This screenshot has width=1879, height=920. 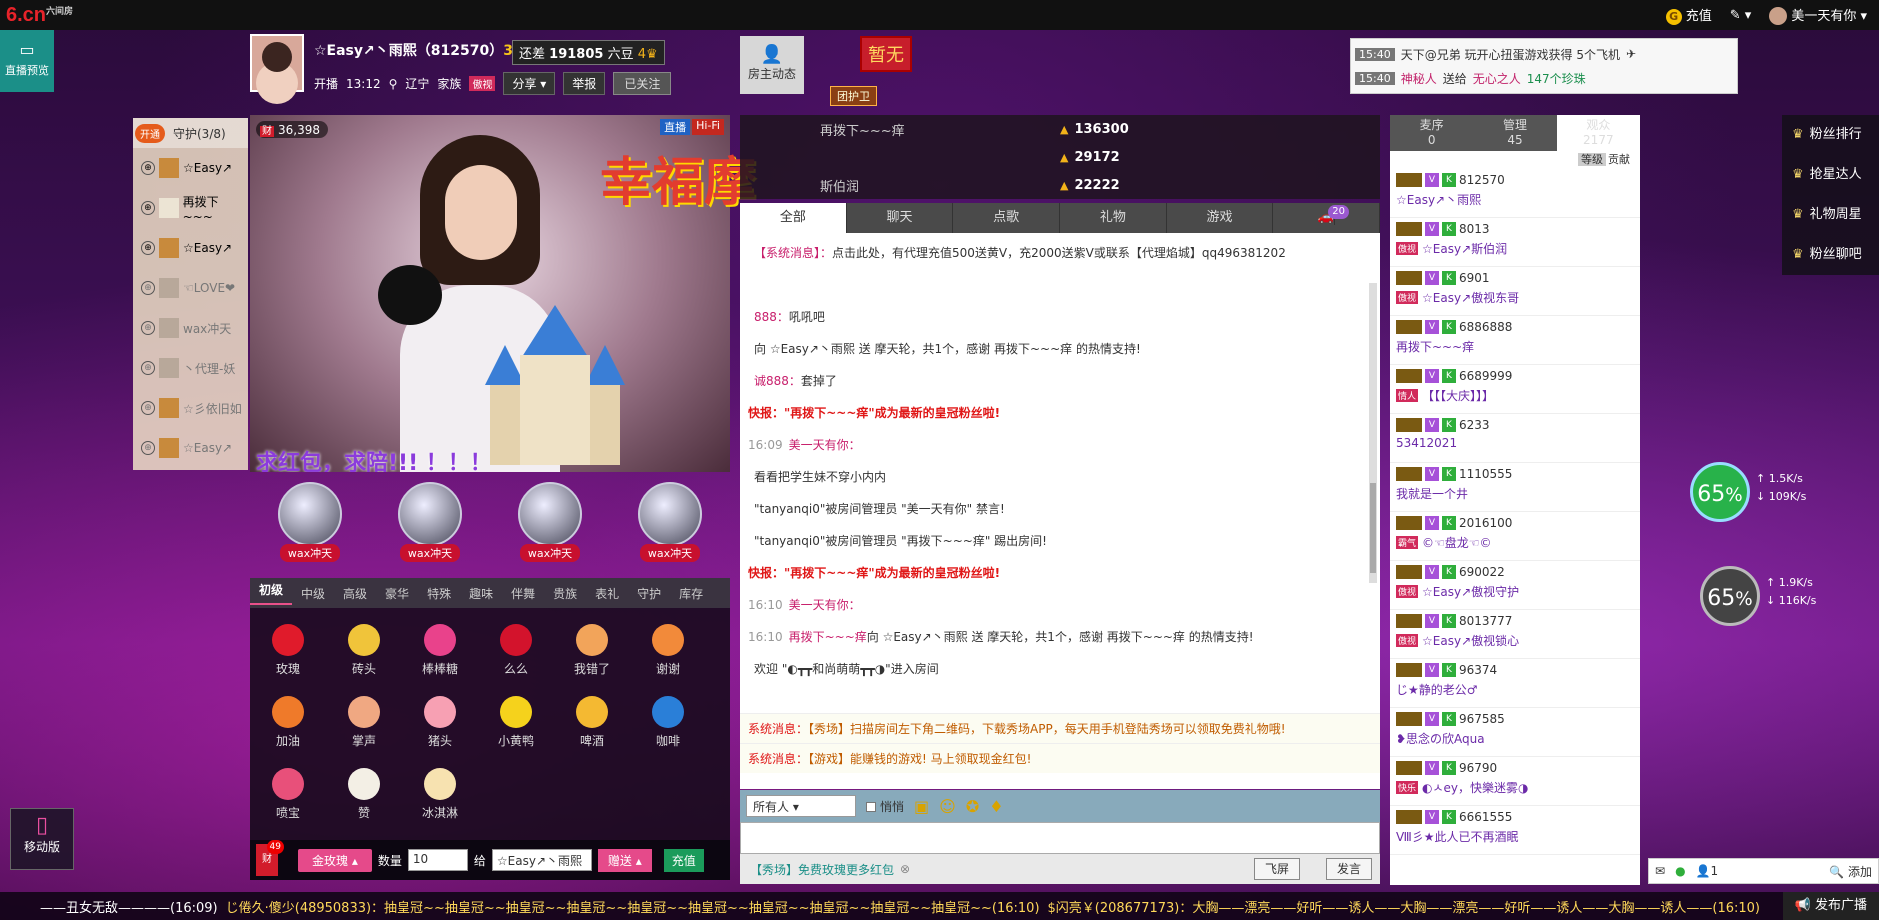 I want to click on image-icon: ▣, so click(x=921, y=806).